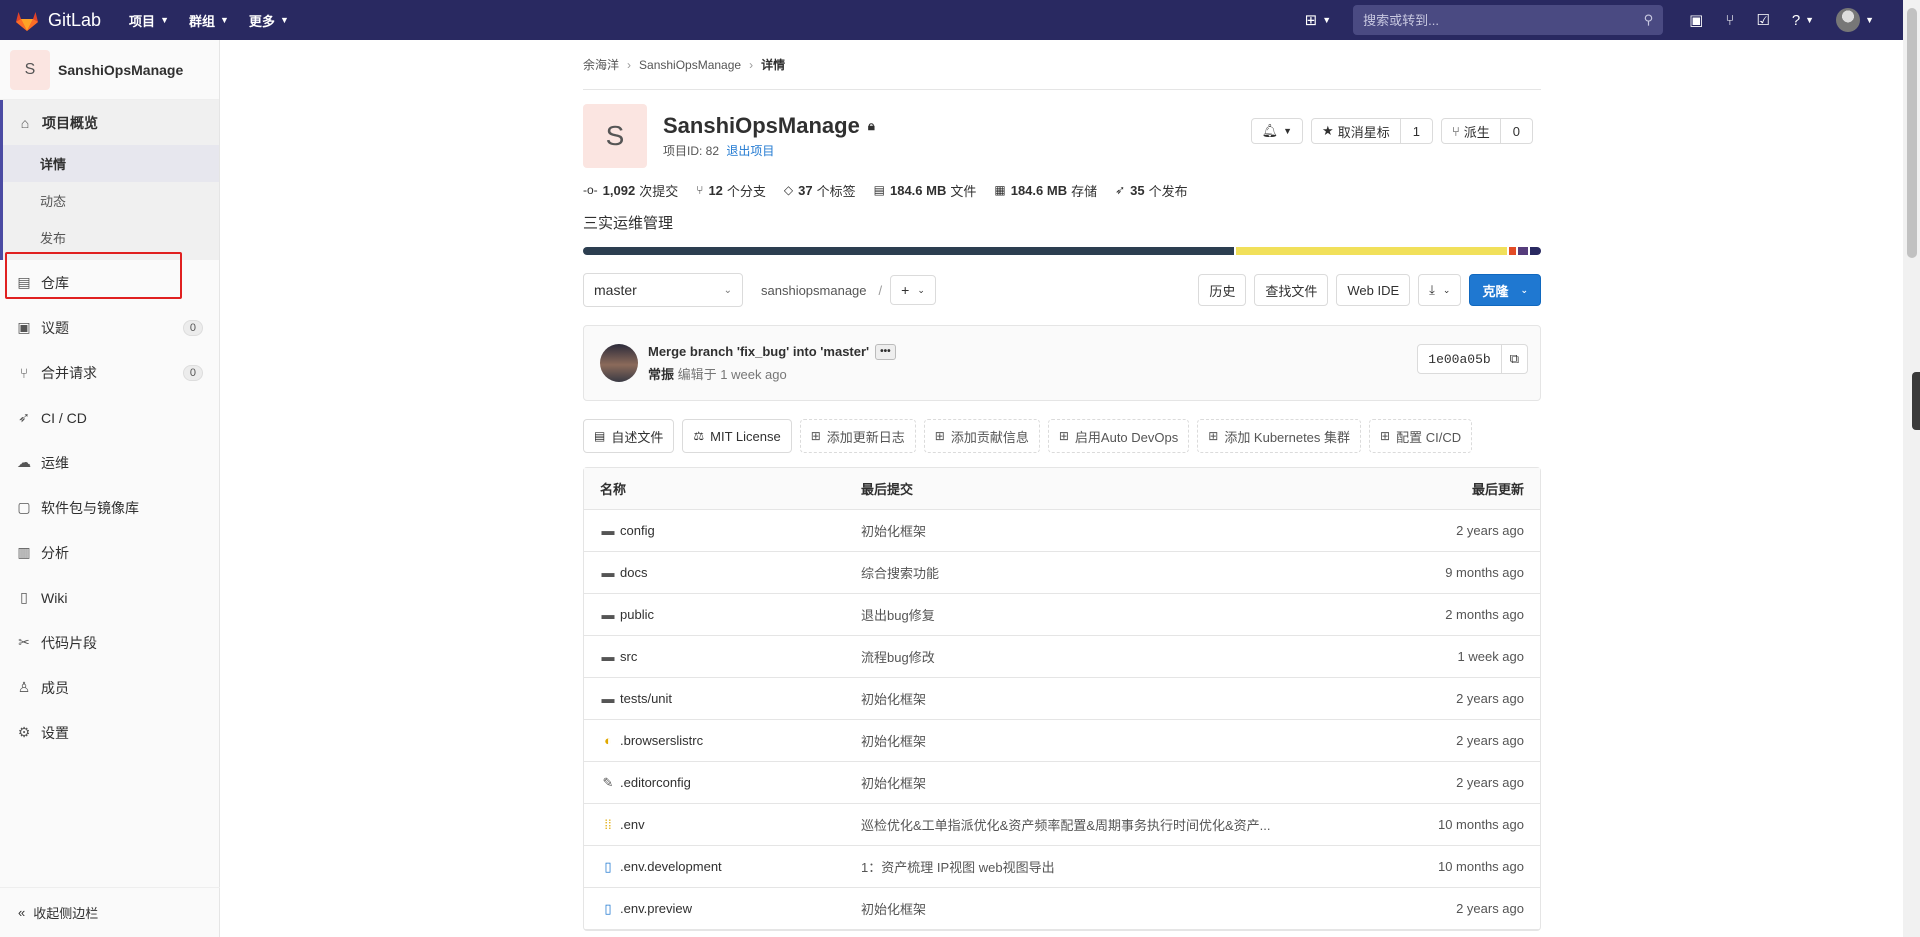  Describe the element at coordinates (1086, 614) in the screenshot. I see `last-commit-cell: 退出bug修复` at that location.